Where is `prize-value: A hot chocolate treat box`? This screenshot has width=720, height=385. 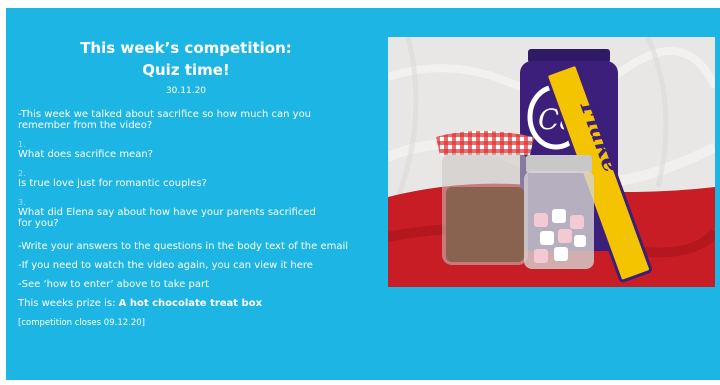
prize-value: A hot chocolate treat box is located at coordinates (190, 303).